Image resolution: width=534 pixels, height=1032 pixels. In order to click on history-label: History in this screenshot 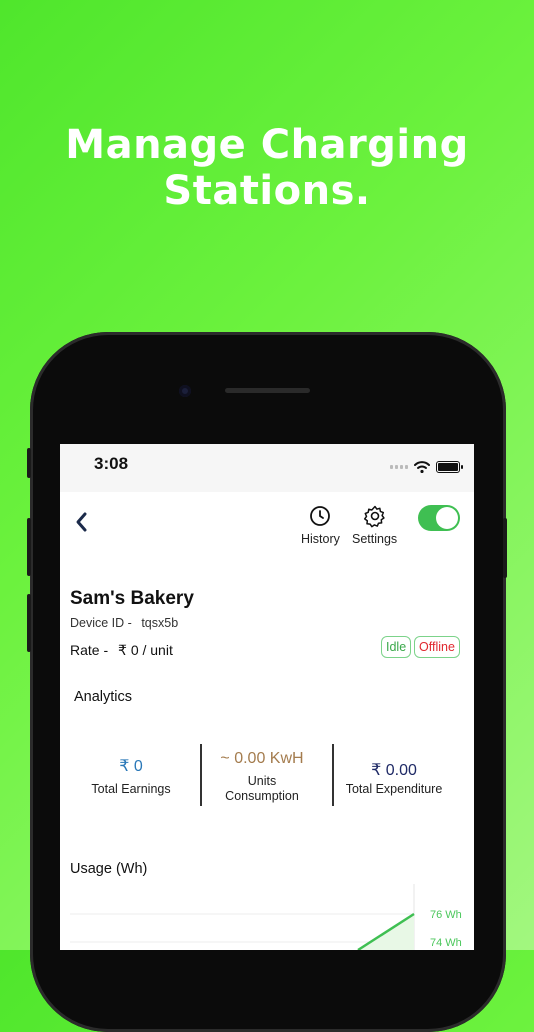, I will do `click(320, 539)`.